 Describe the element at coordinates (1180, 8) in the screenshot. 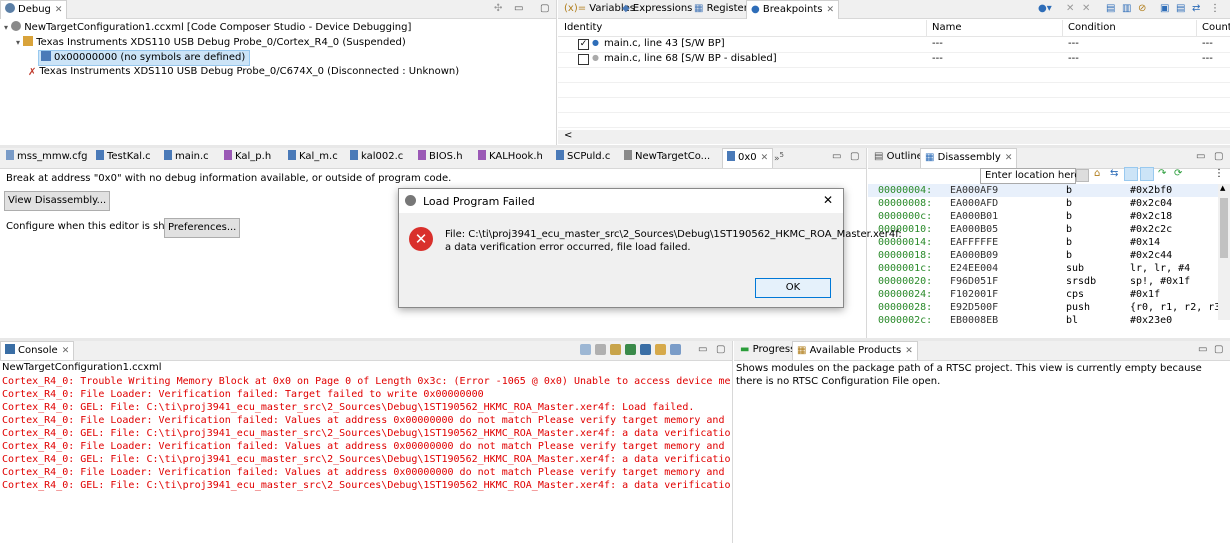

I see `collapse-all-icon: ▤` at that location.